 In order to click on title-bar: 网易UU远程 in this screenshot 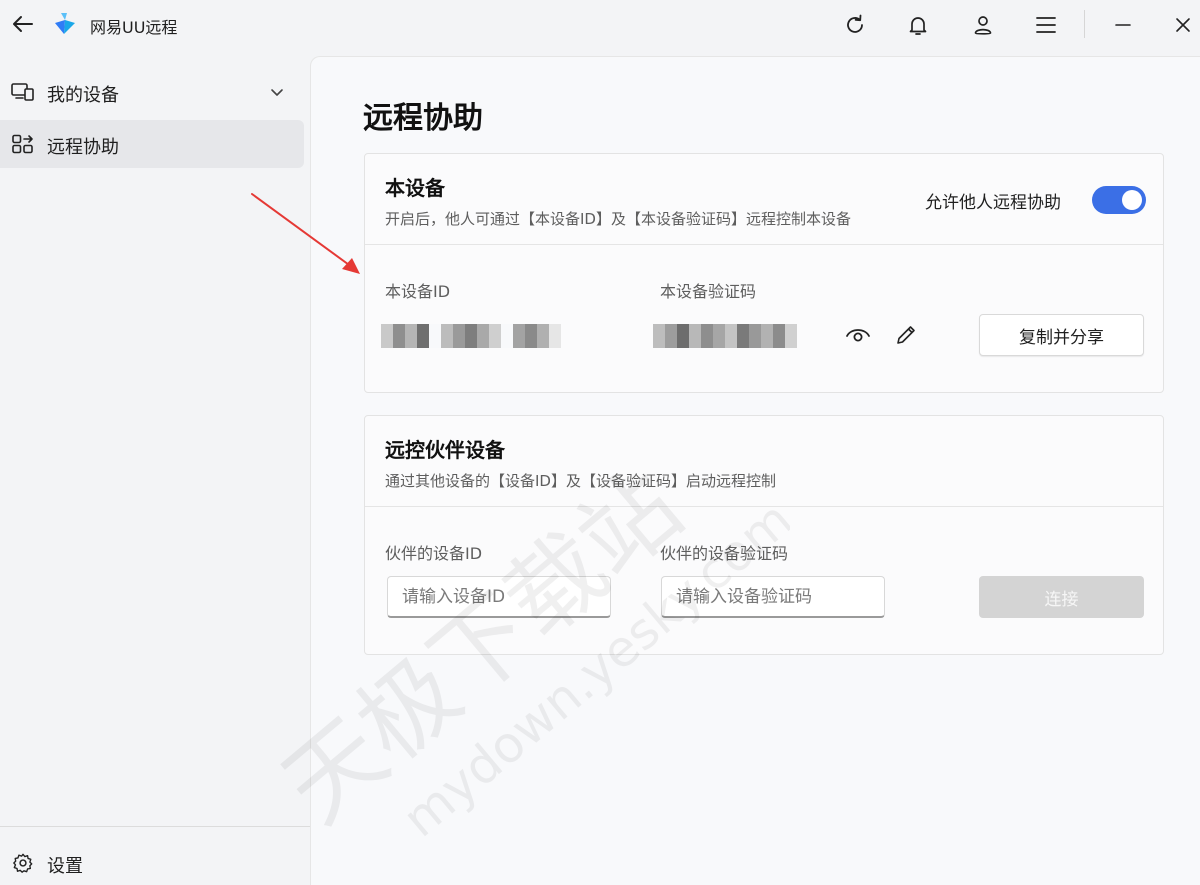, I will do `click(600, 26)`.